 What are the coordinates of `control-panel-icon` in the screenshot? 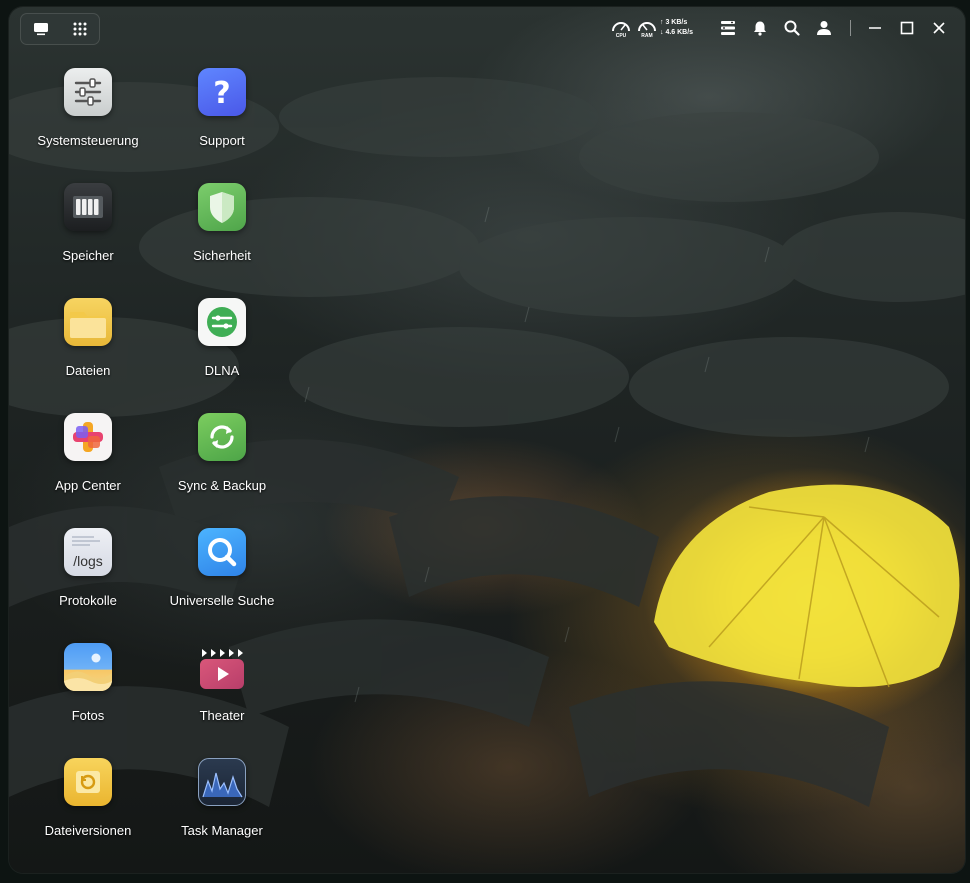 It's located at (88, 92).